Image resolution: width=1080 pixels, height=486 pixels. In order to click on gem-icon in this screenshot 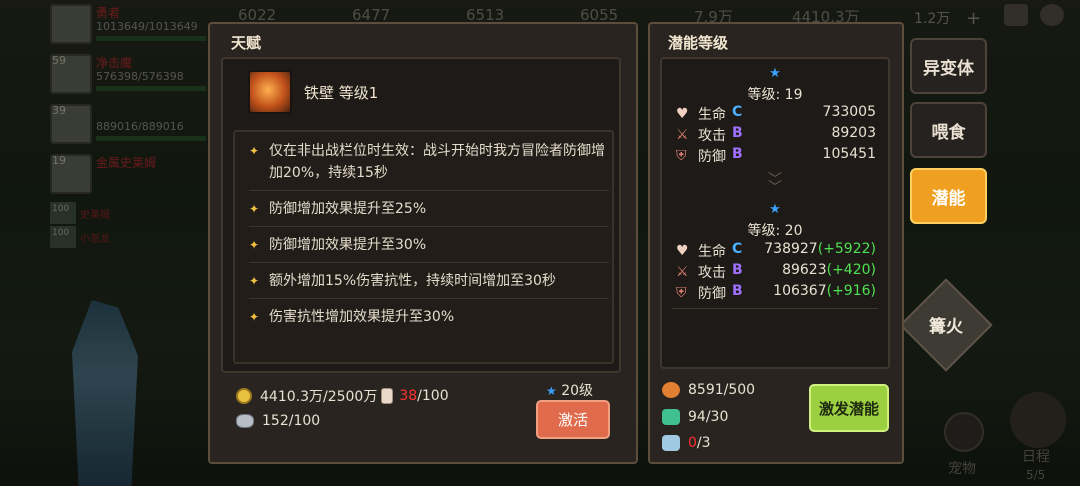, I will do `click(671, 417)`.